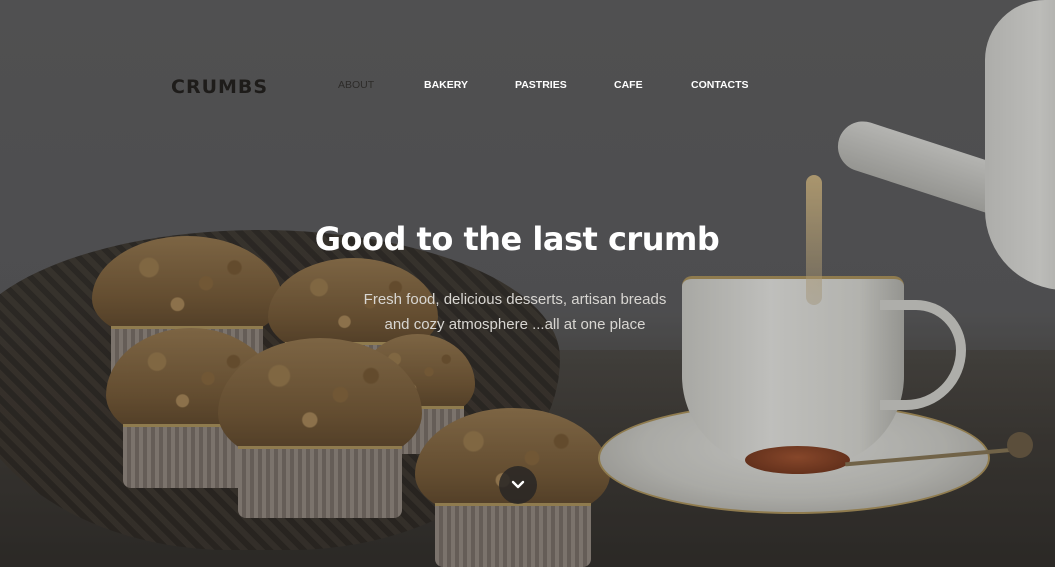 The height and width of the screenshot is (567, 1055). Describe the element at coordinates (515, 324) in the screenshot. I see `hero-subtext-line-2: and cozy atmosphere ...all at one place` at that location.